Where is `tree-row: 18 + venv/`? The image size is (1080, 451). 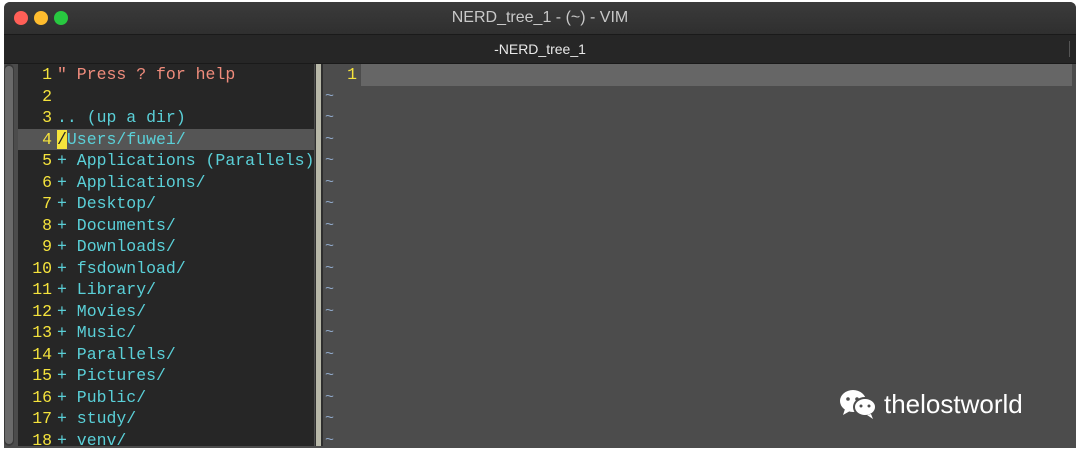 tree-row: 18 + venv/ is located at coordinates (166, 438).